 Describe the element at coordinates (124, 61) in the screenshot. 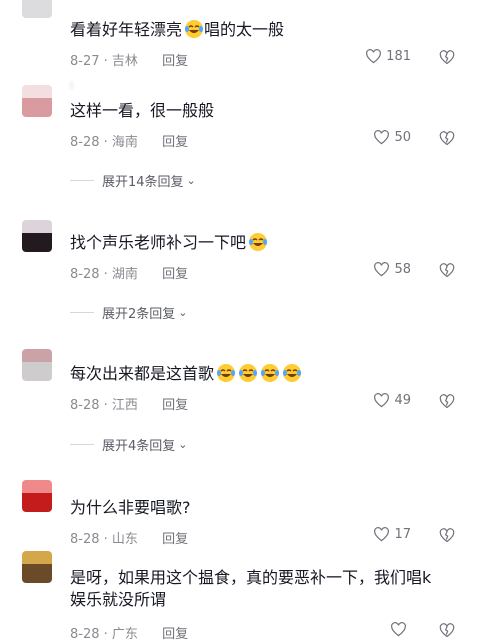

I see `comment-location: 吉林` at that location.